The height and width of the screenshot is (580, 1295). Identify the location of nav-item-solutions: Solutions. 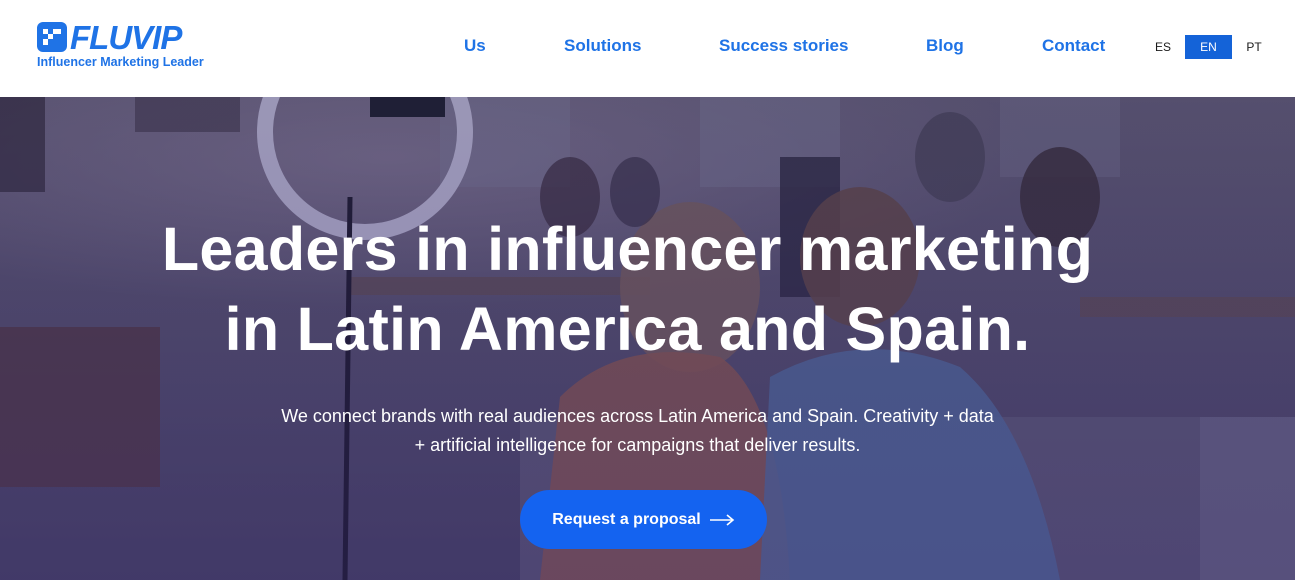
(602, 46).